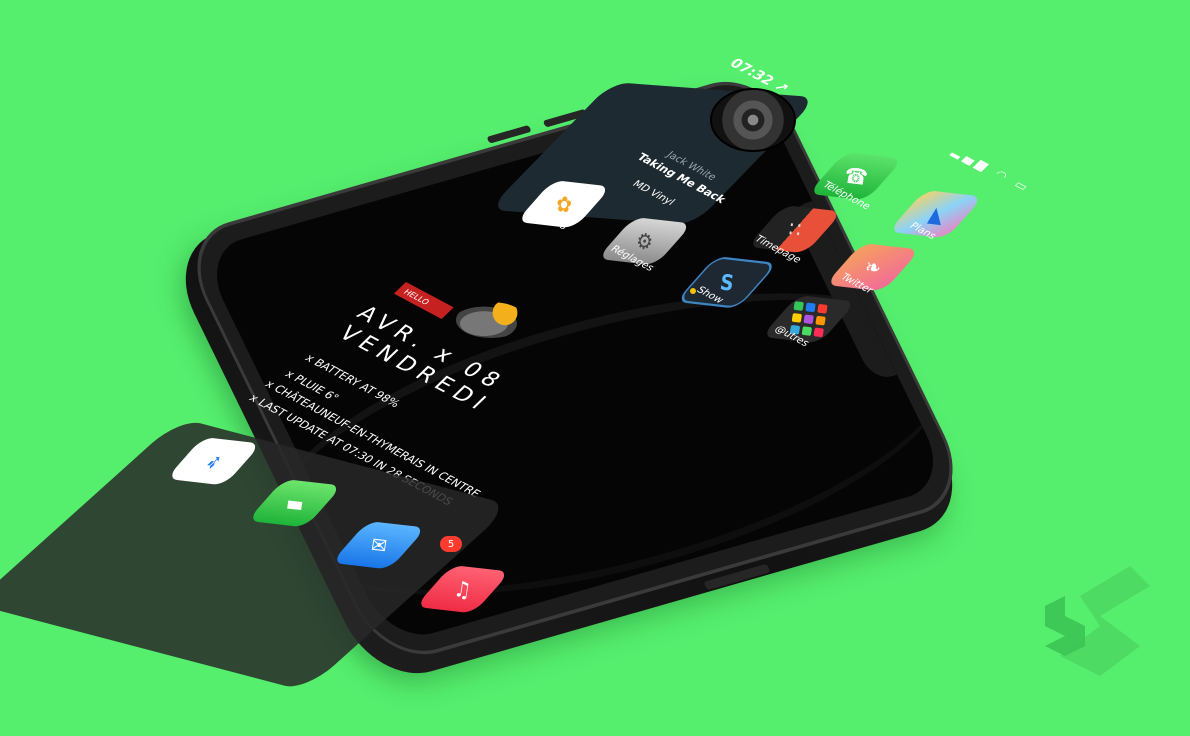  I want to click on messages-icon: ▬, so click(295, 503).